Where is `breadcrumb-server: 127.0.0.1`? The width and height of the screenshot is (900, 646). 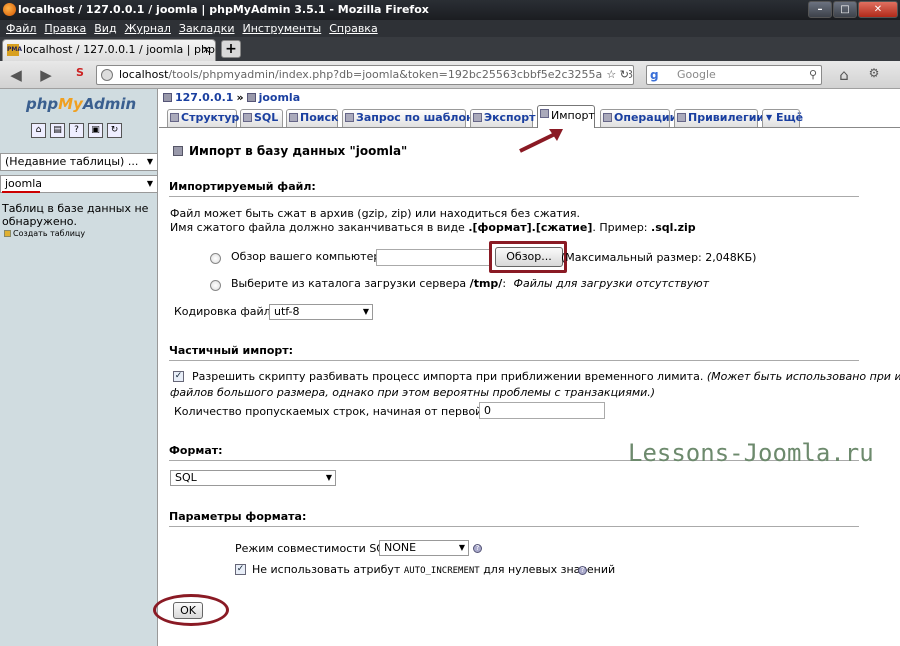
breadcrumb-server: 127.0.0.1 is located at coordinates (204, 97).